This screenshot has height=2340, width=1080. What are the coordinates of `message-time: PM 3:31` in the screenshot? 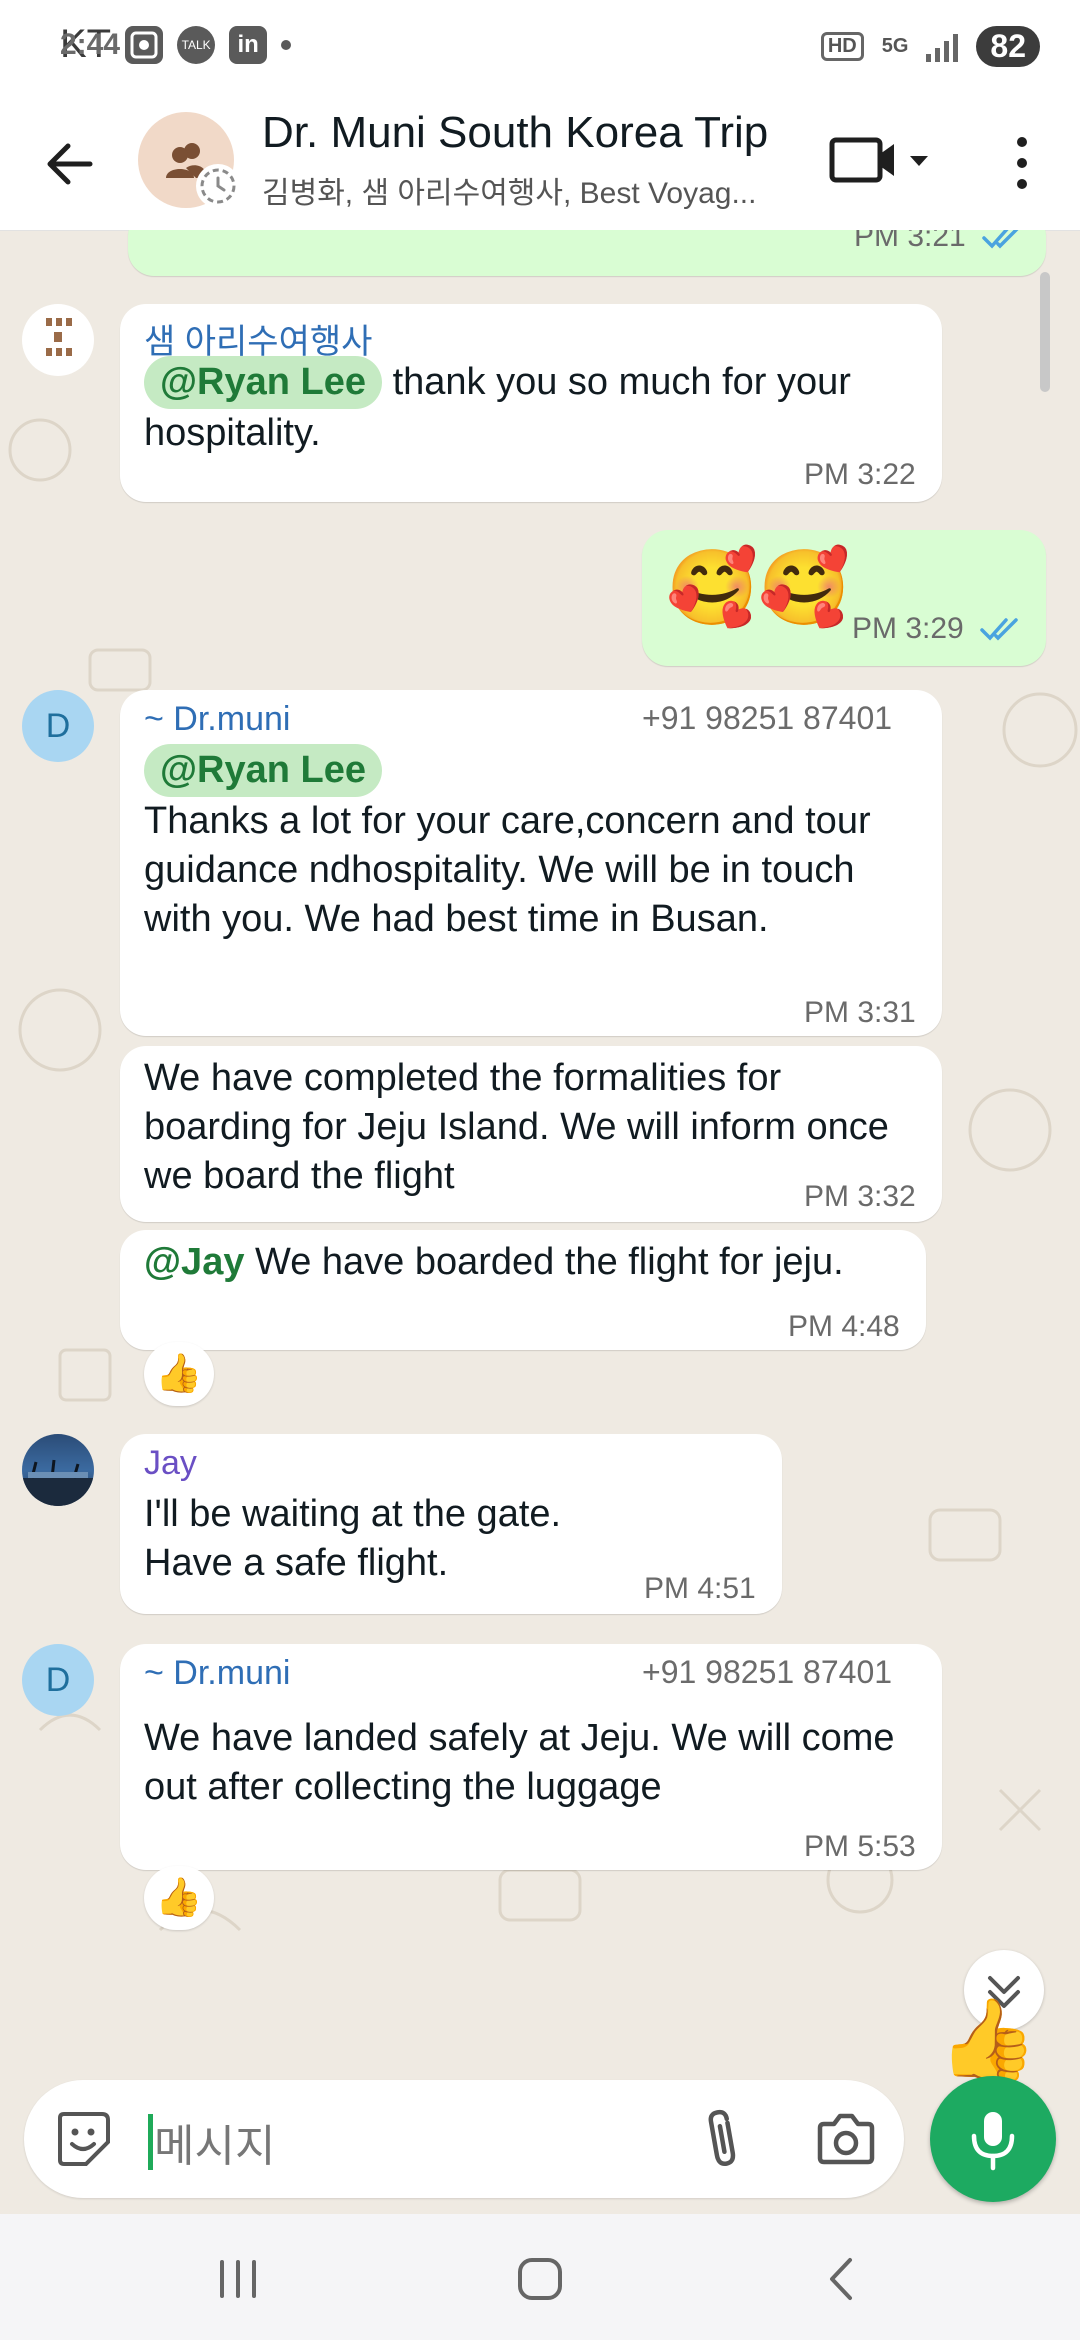 It's located at (860, 1012).